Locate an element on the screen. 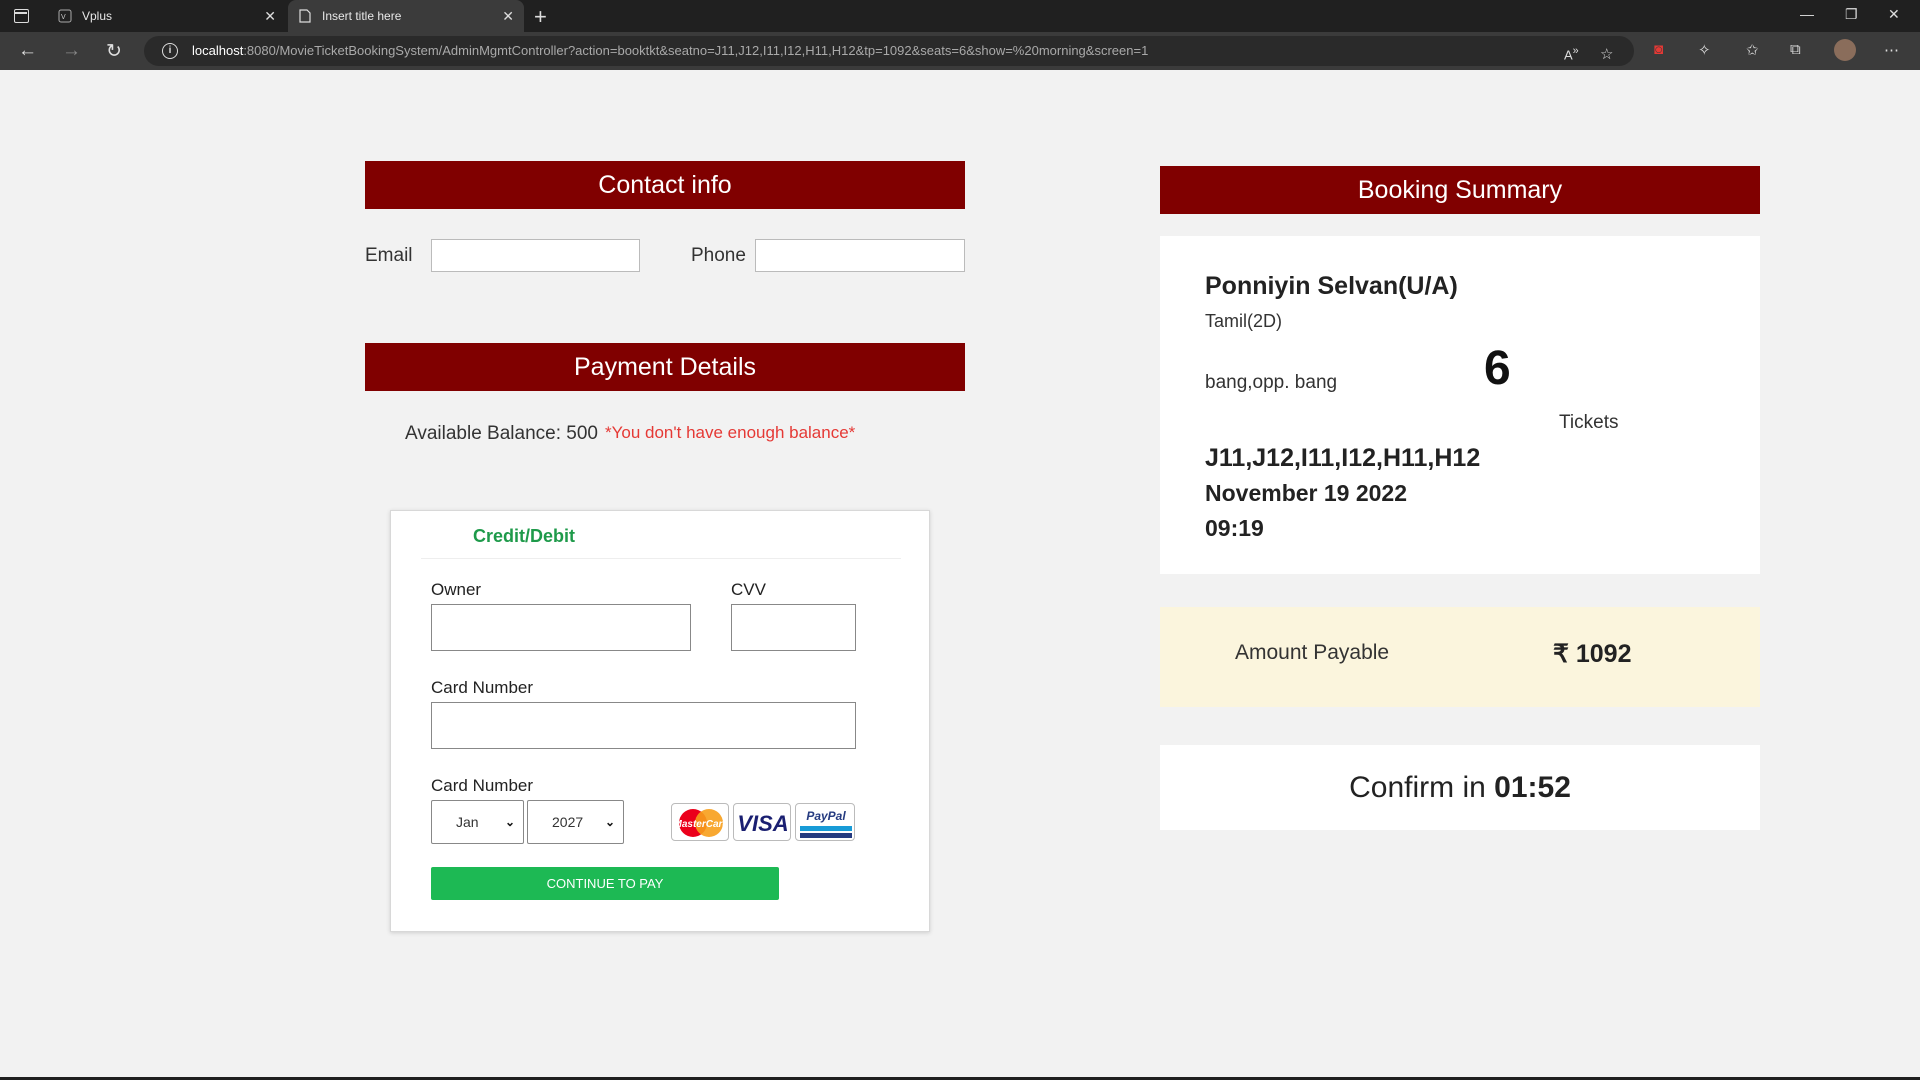  card-number-field is located at coordinates (643, 725).